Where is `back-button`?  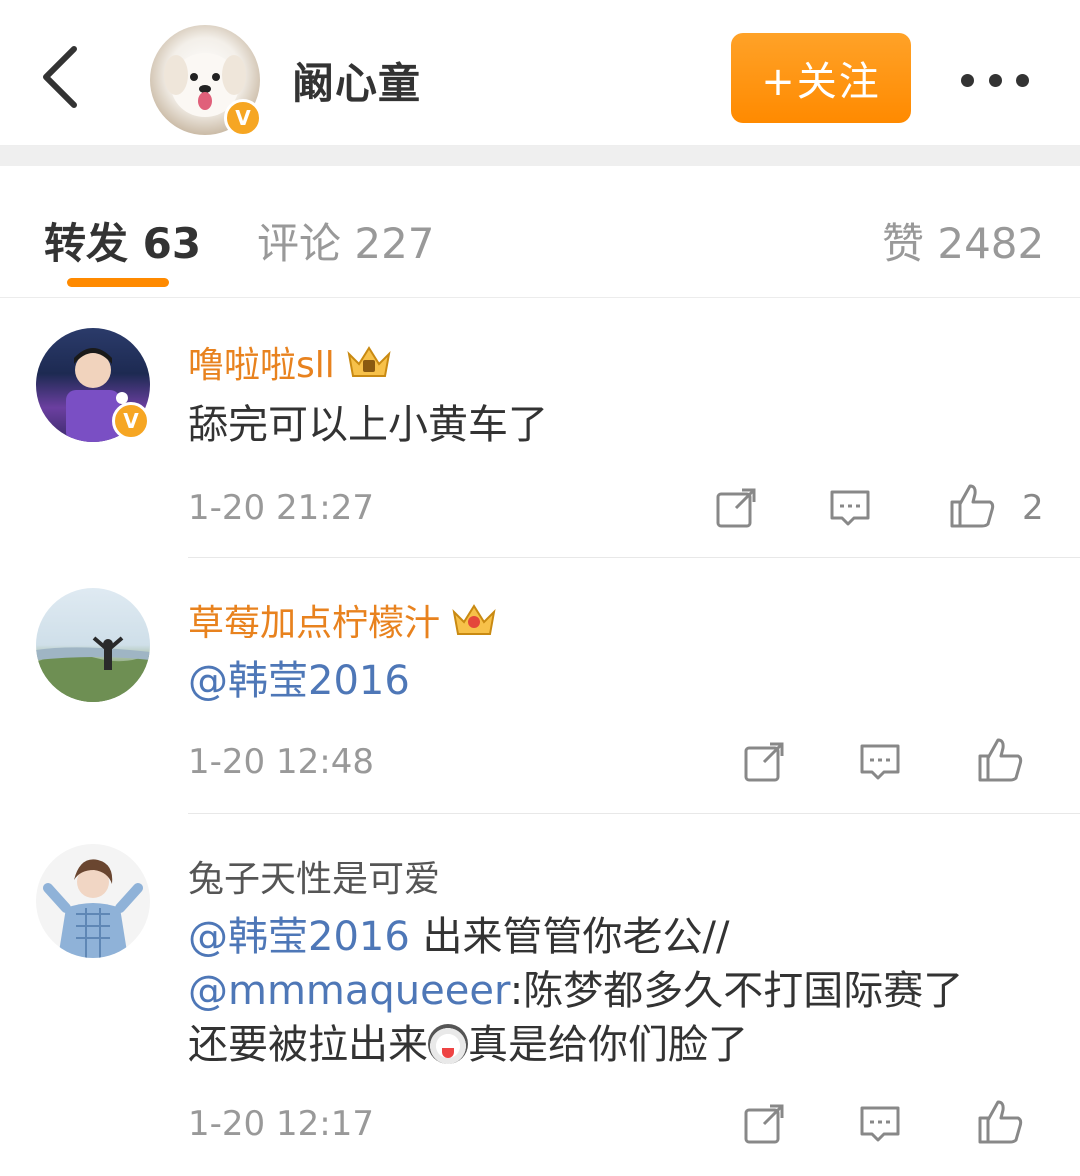
back-button is located at coordinates (60, 77).